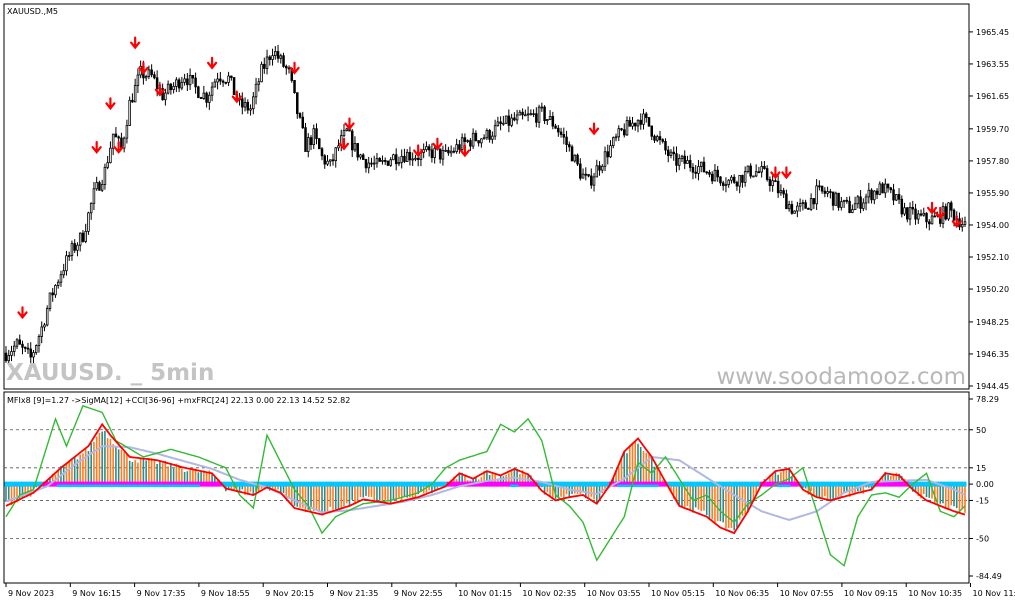 Image resolution: width=1015 pixels, height=605 pixels. Describe the element at coordinates (935, 593) in the screenshot. I see `time-tick-label: 10 Nov 10:35` at that location.